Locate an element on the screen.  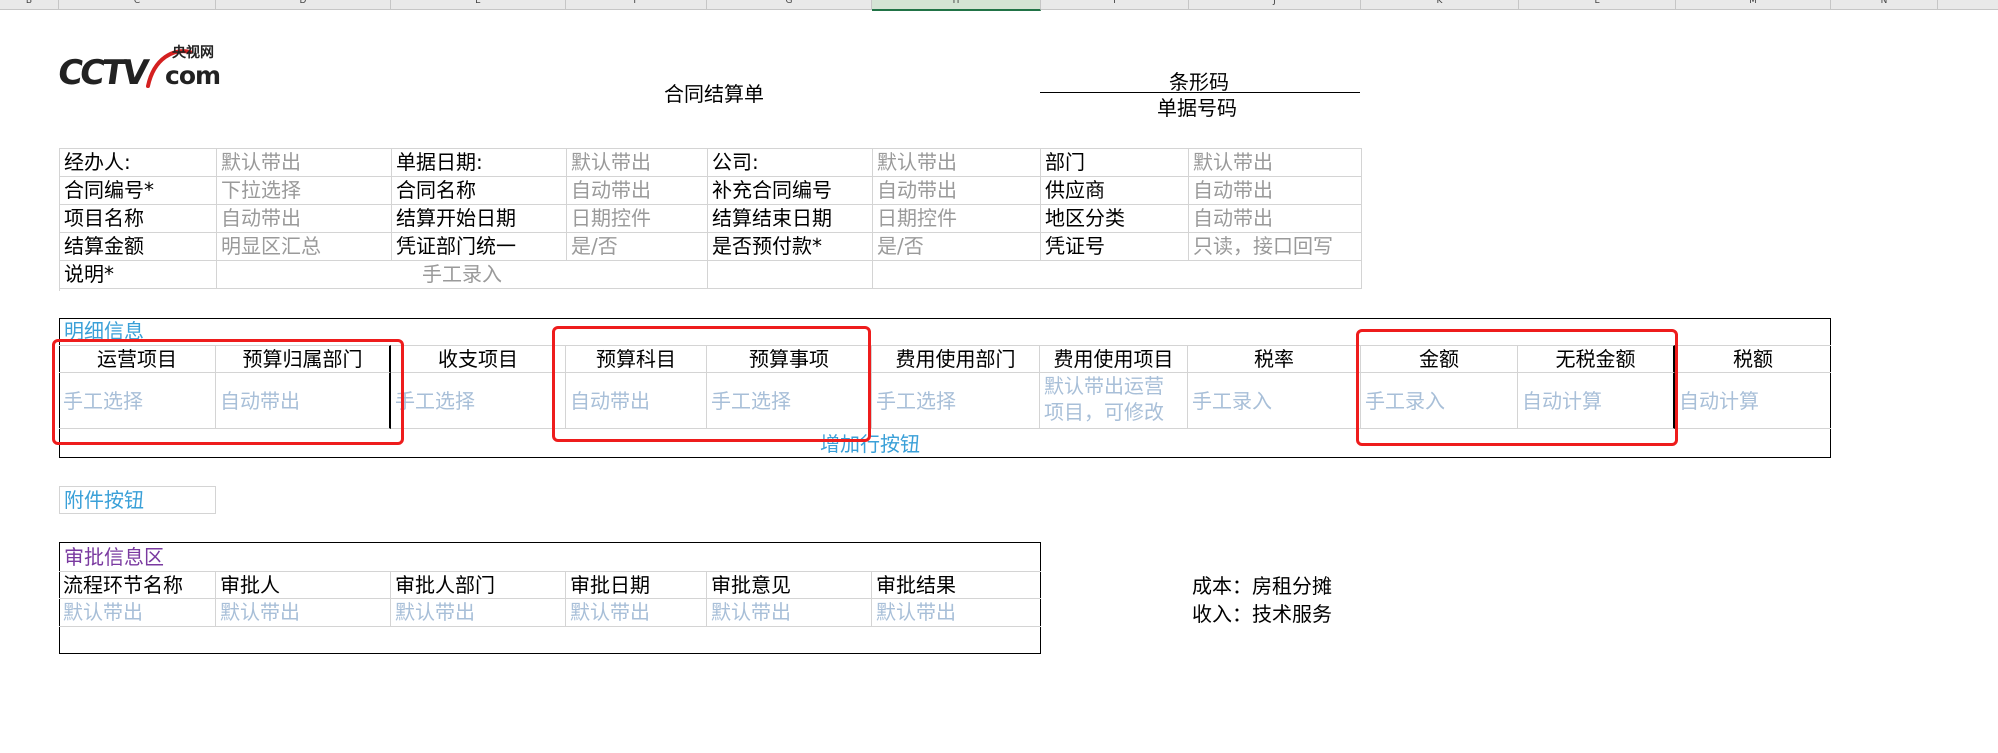
field-label-region: 地区分类 is located at coordinates (1115, 219).